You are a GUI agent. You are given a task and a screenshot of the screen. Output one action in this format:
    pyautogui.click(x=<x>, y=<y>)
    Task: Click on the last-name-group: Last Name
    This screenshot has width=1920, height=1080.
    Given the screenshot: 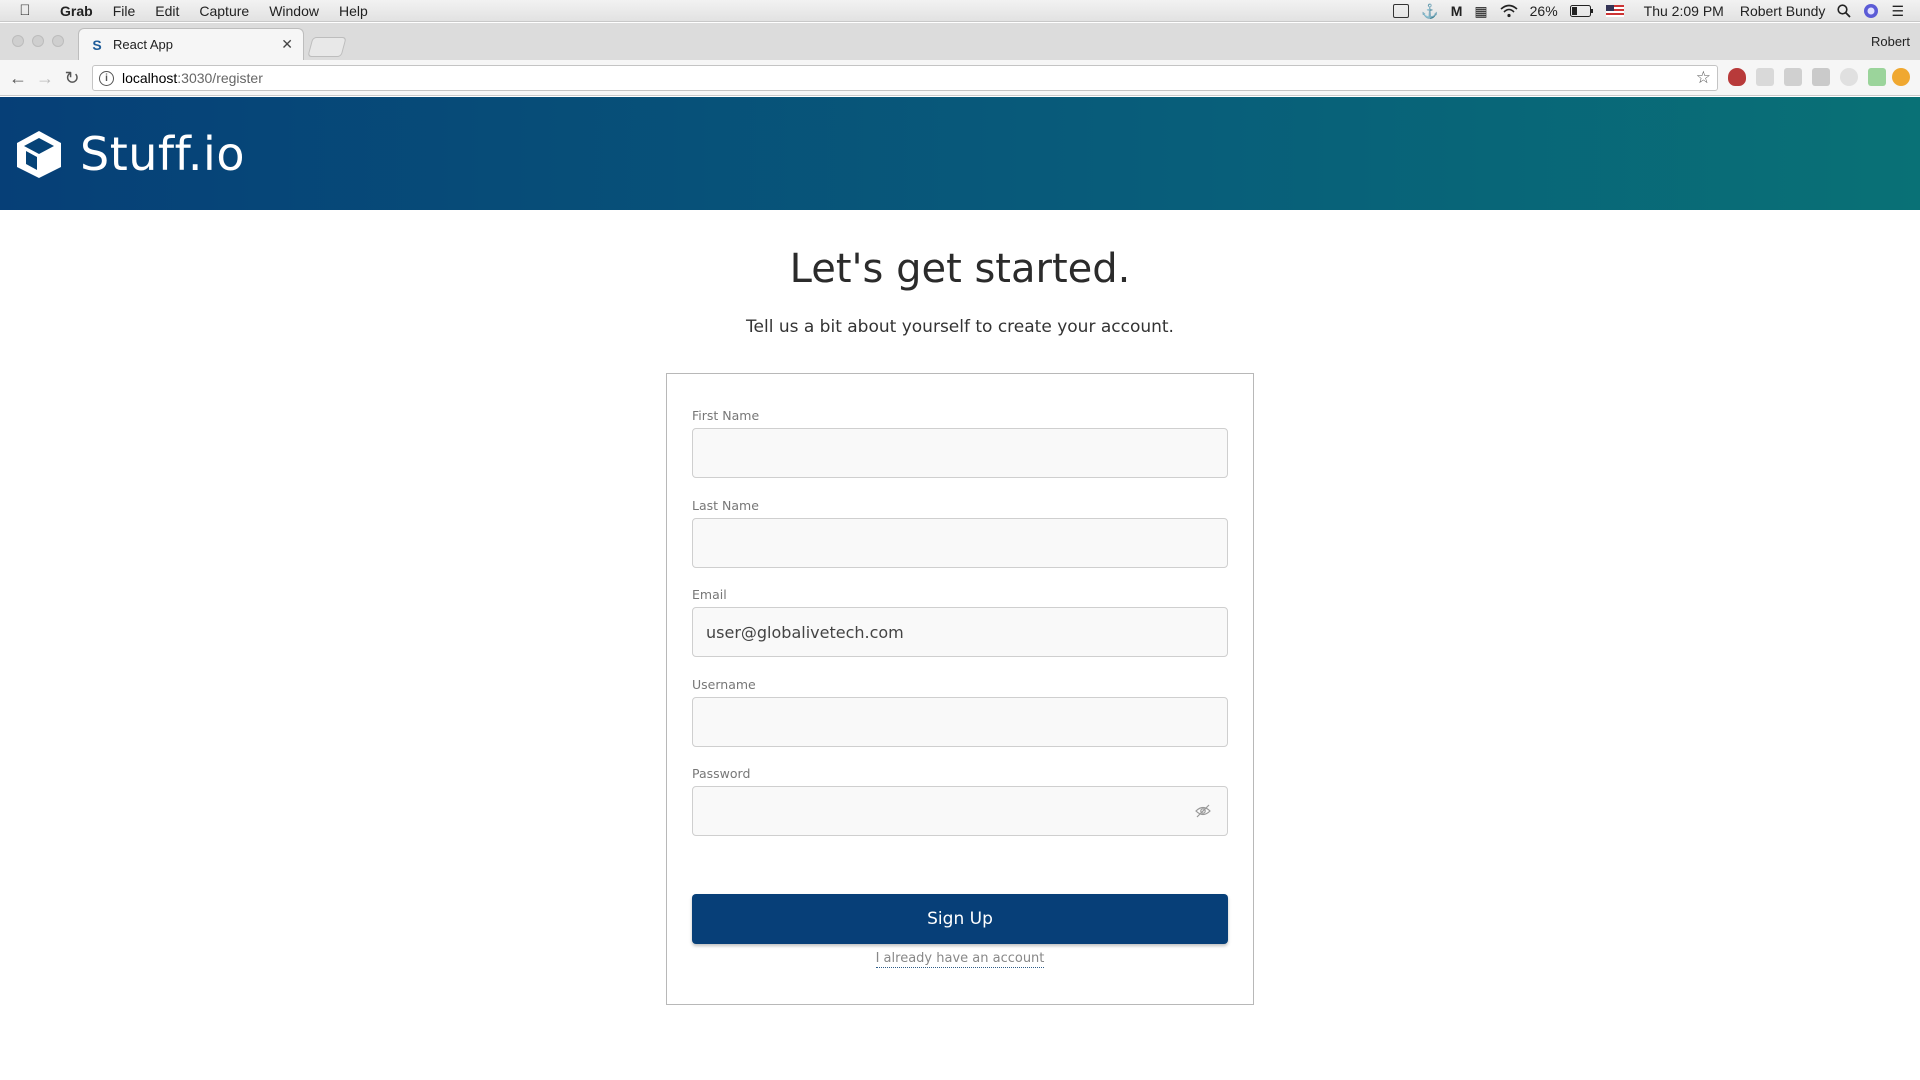 What is the action you would take?
    pyautogui.click(x=960, y=533)
    